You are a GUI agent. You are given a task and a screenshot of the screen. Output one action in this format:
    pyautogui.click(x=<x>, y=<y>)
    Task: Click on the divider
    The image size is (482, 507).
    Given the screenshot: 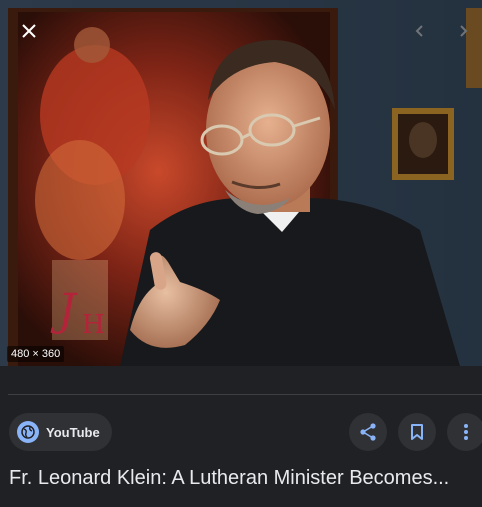 What is the action you would take?
    pyautogui.click(x=245, y=394)
    